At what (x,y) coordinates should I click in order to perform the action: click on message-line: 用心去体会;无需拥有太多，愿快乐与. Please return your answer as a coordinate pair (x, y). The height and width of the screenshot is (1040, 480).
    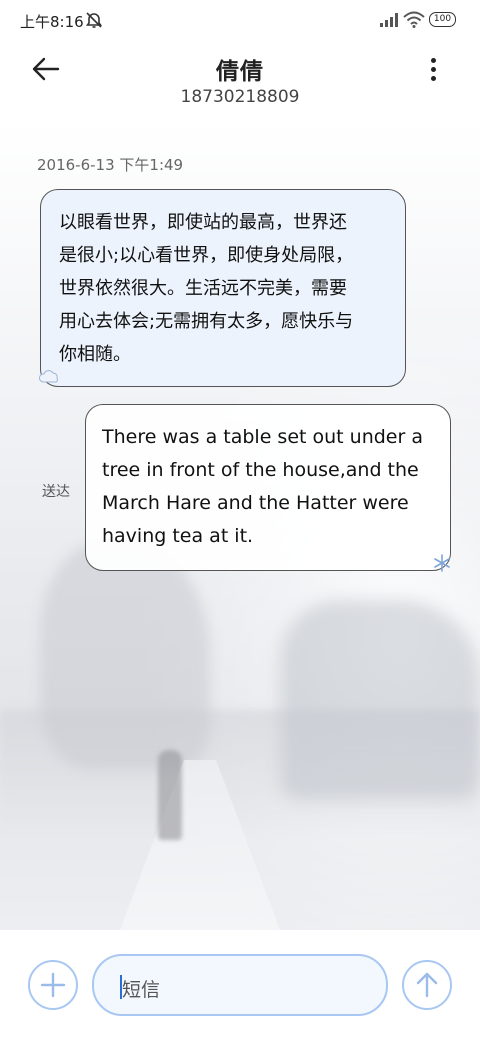
    Looking at the image, I should click on (206, 321).